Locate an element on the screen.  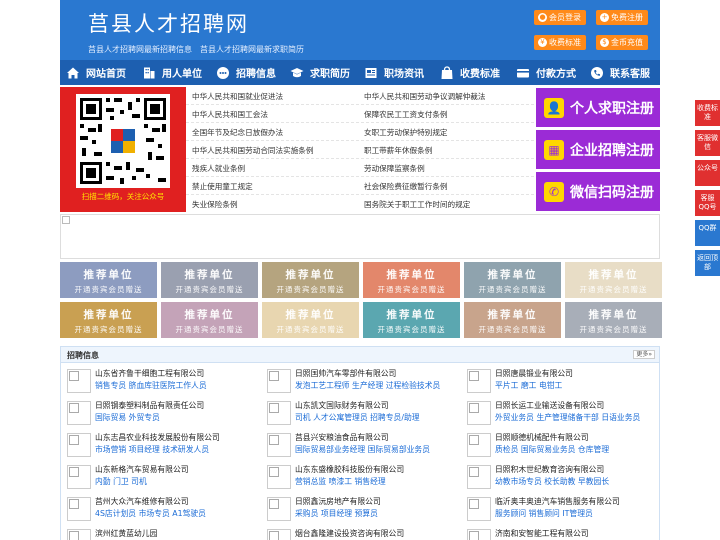
company-name: 日照长运工业输送设备有限公司 is located at coordinates (549, 405).